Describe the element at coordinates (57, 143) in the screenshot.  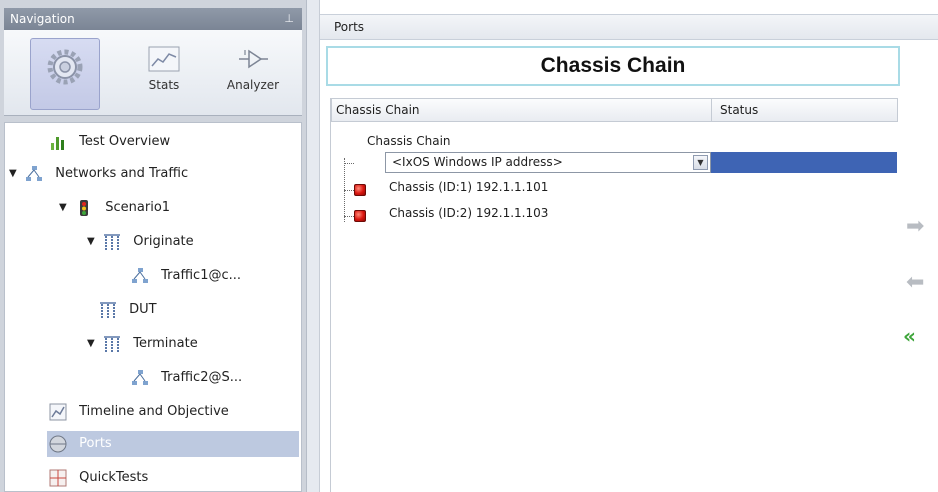
I see `bar-chart-icon` at that location.